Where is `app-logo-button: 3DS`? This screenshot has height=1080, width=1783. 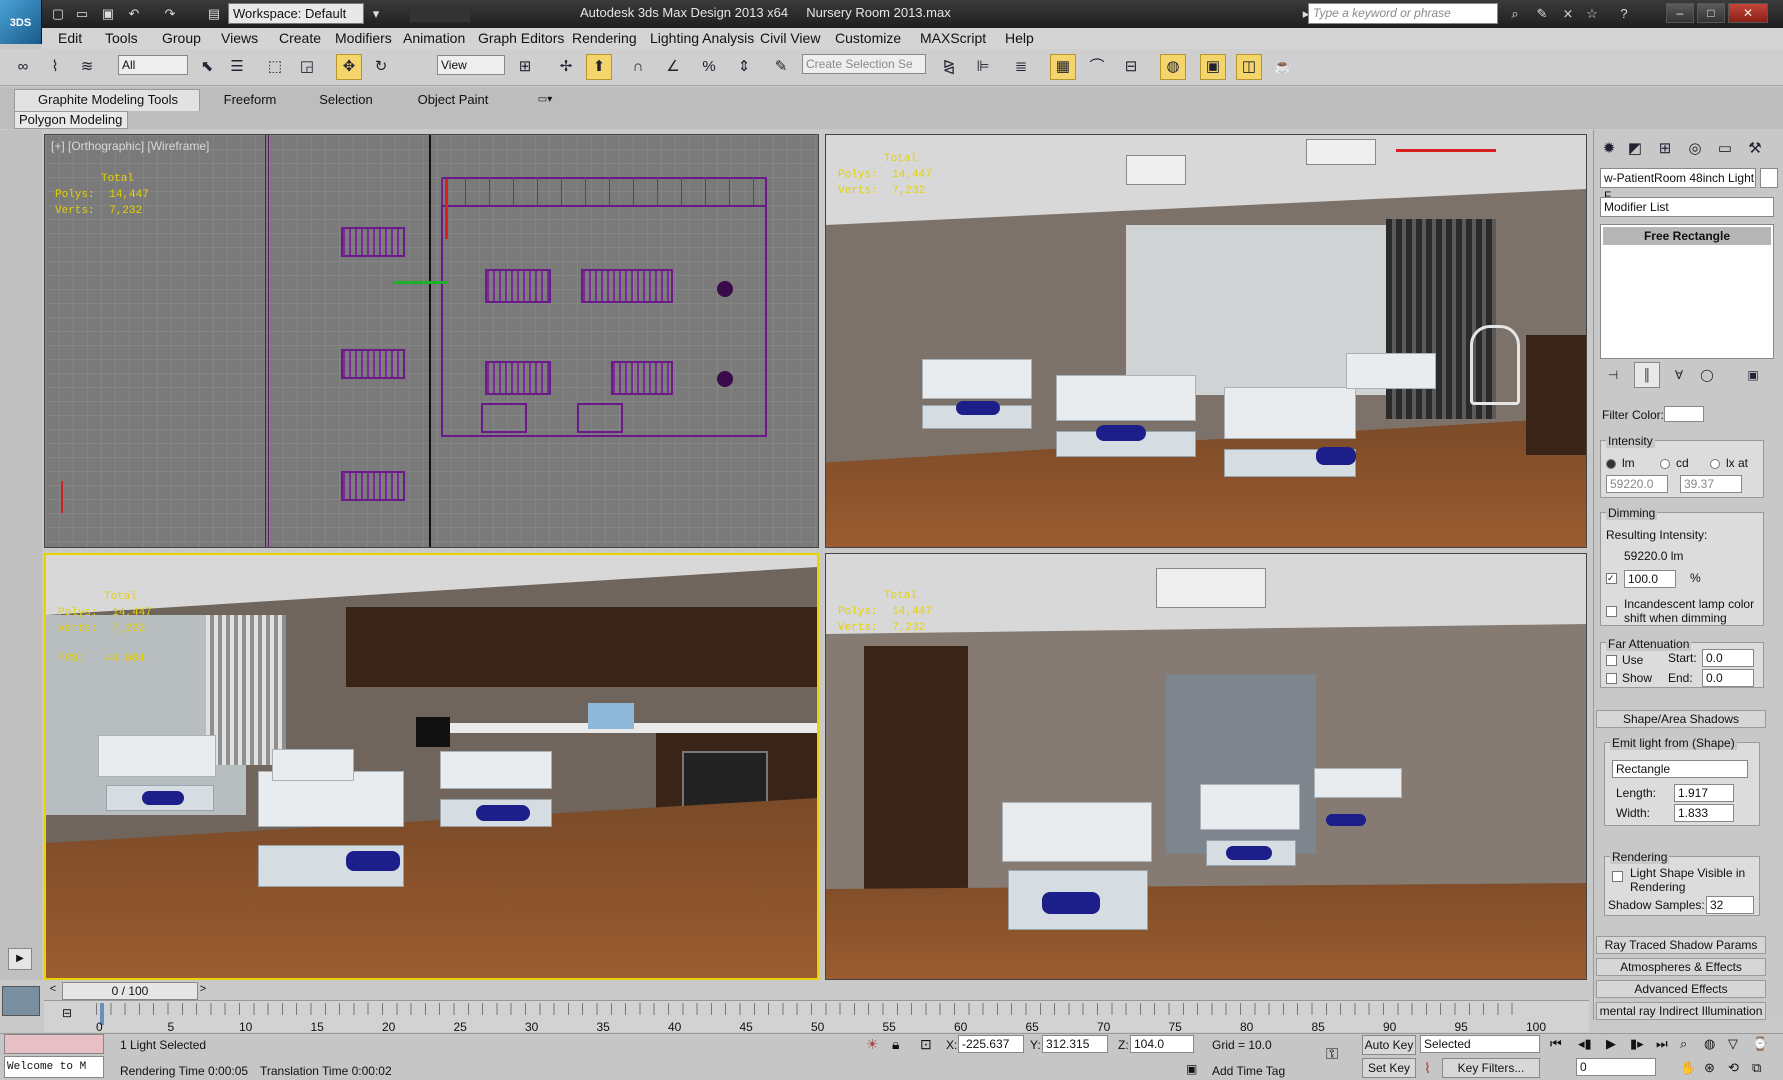 app-logo-button: 3DS is located at coordinates (21, 22).